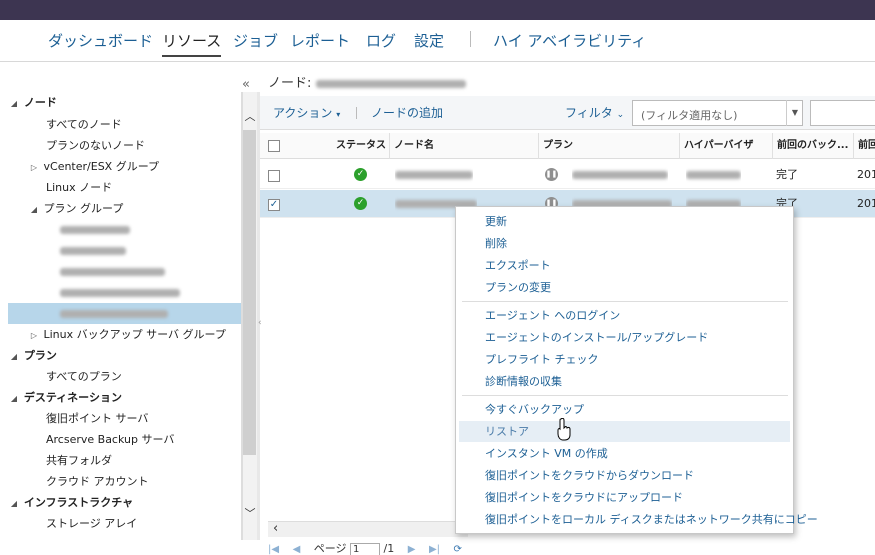  What do you see at coordinates (624, 475) in the screenshot?
I see `menu-item-download-from-cloud: 復旧ポイントをクラウドからダウンロード` at bounding box center [624, 475].